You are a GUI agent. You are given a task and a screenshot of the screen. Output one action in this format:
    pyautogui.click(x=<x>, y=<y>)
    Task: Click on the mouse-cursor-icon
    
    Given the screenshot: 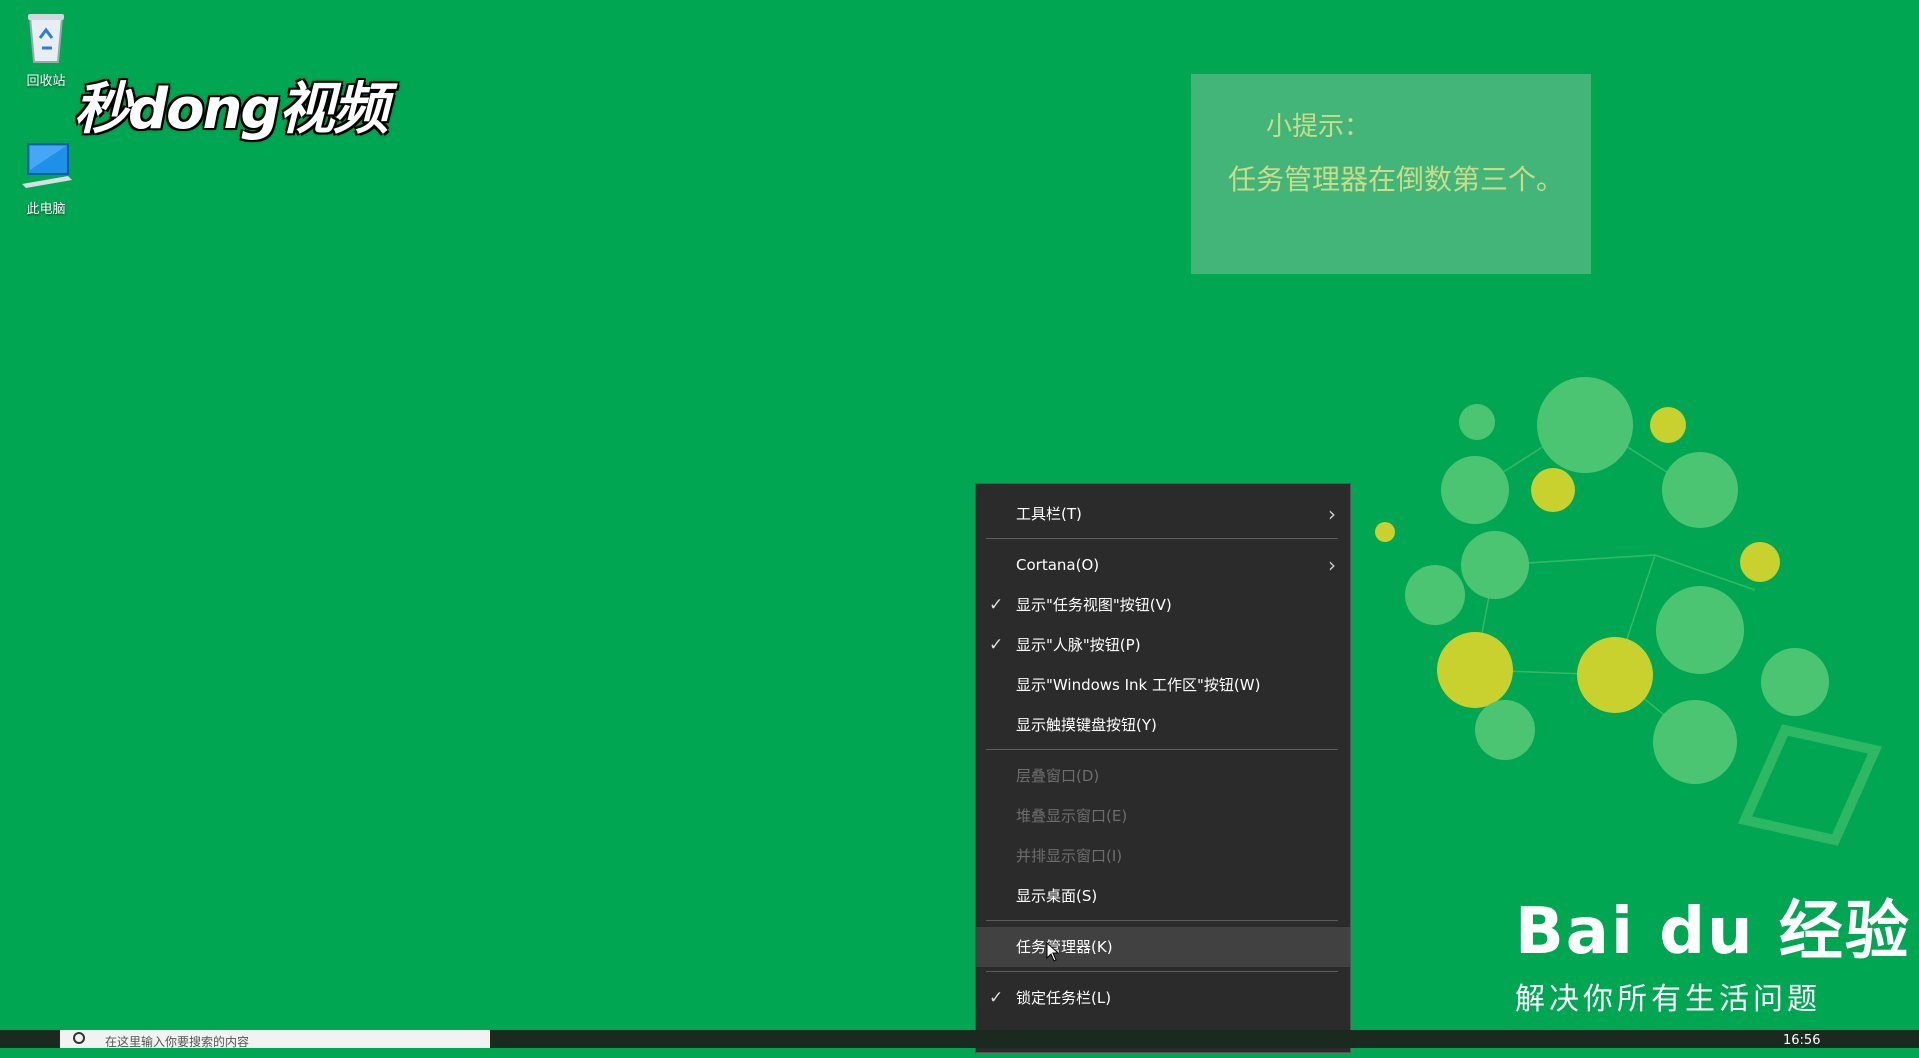 What is the action you would take?
    pyautogui.click(x=1053, y=952)
    